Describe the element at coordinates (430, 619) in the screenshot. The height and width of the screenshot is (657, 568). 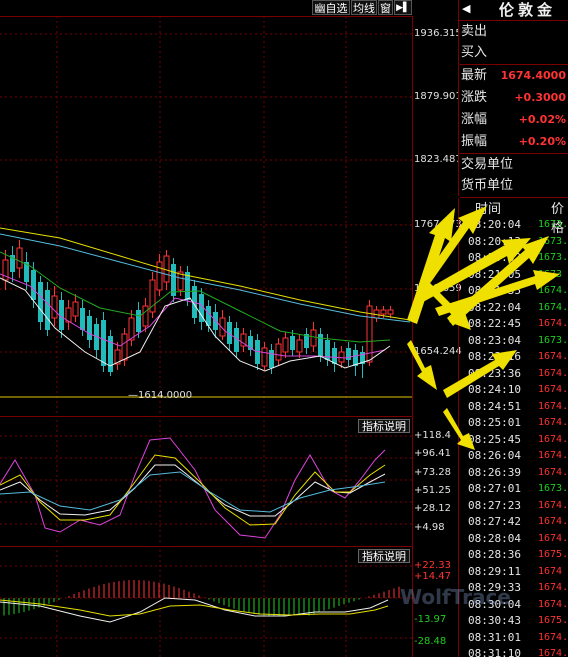
I see `macd-tick: -13.97` at that location.